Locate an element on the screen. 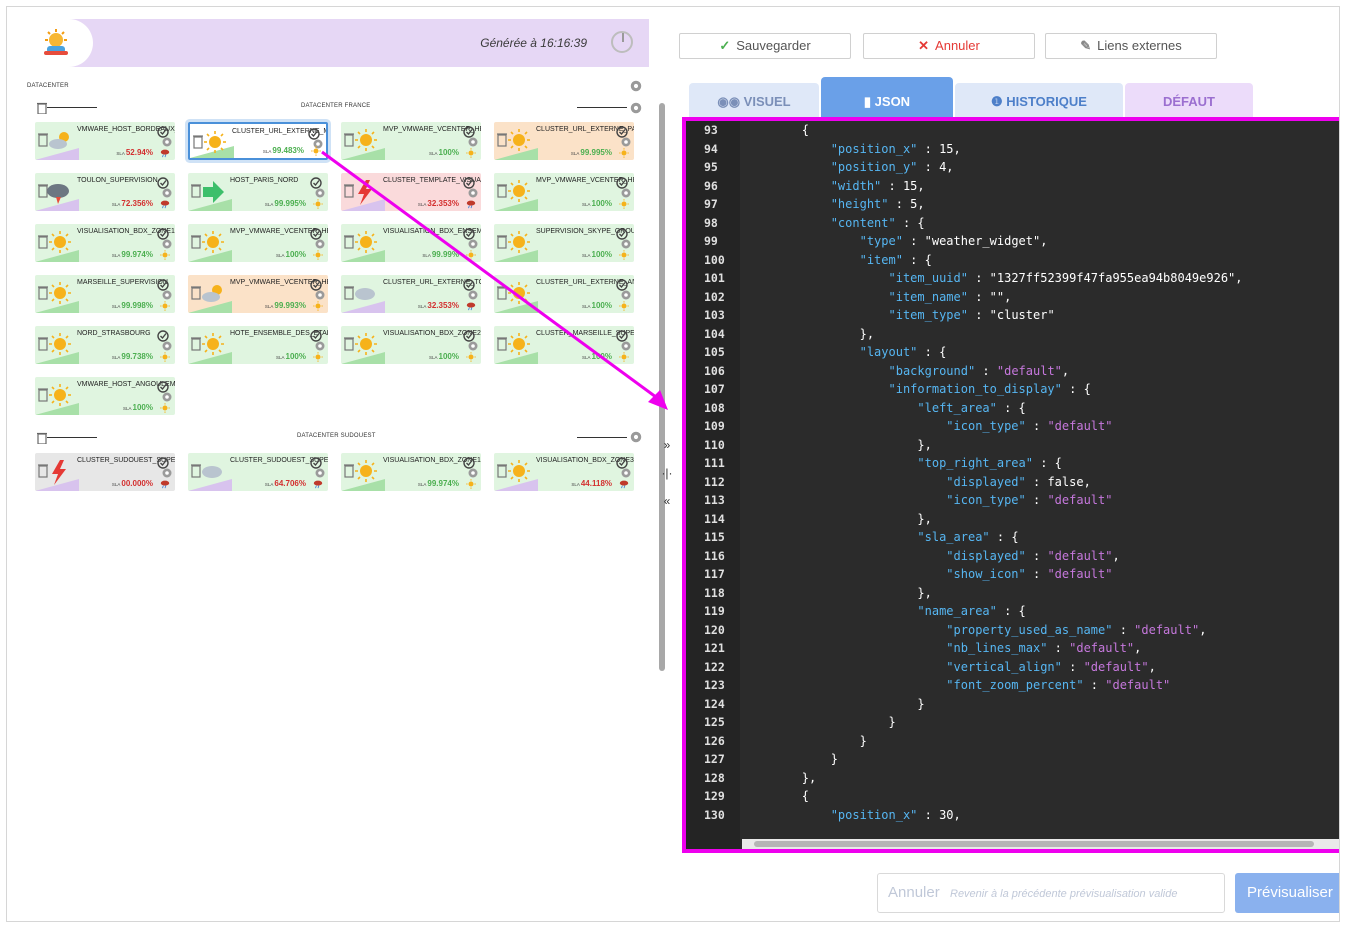 This screenshot has height=927, width=1345. code-line: "show_icon" : "default" is located at coordinates (1041, 574).